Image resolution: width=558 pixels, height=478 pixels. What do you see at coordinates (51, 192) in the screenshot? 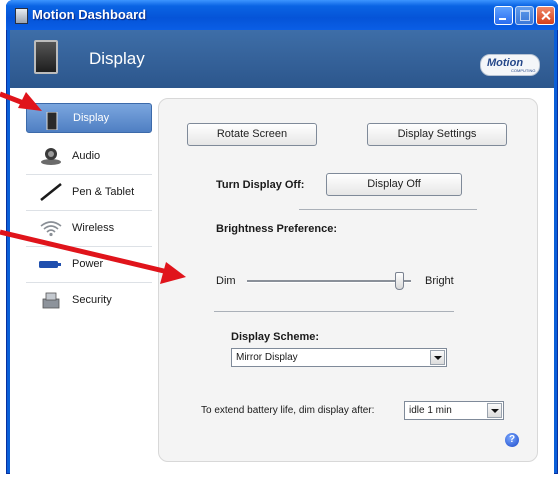
I see `pen-icon` at bounding box center [51, 192].